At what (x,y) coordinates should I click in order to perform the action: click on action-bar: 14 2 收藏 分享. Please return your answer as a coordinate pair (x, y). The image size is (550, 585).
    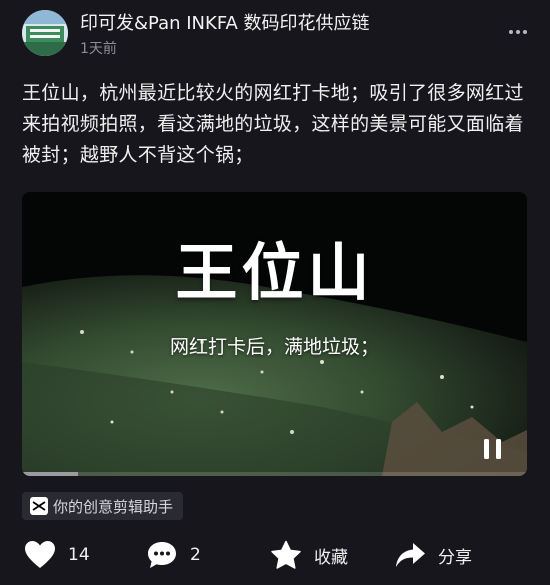
    Looking at the image, I should click on (275, 555).